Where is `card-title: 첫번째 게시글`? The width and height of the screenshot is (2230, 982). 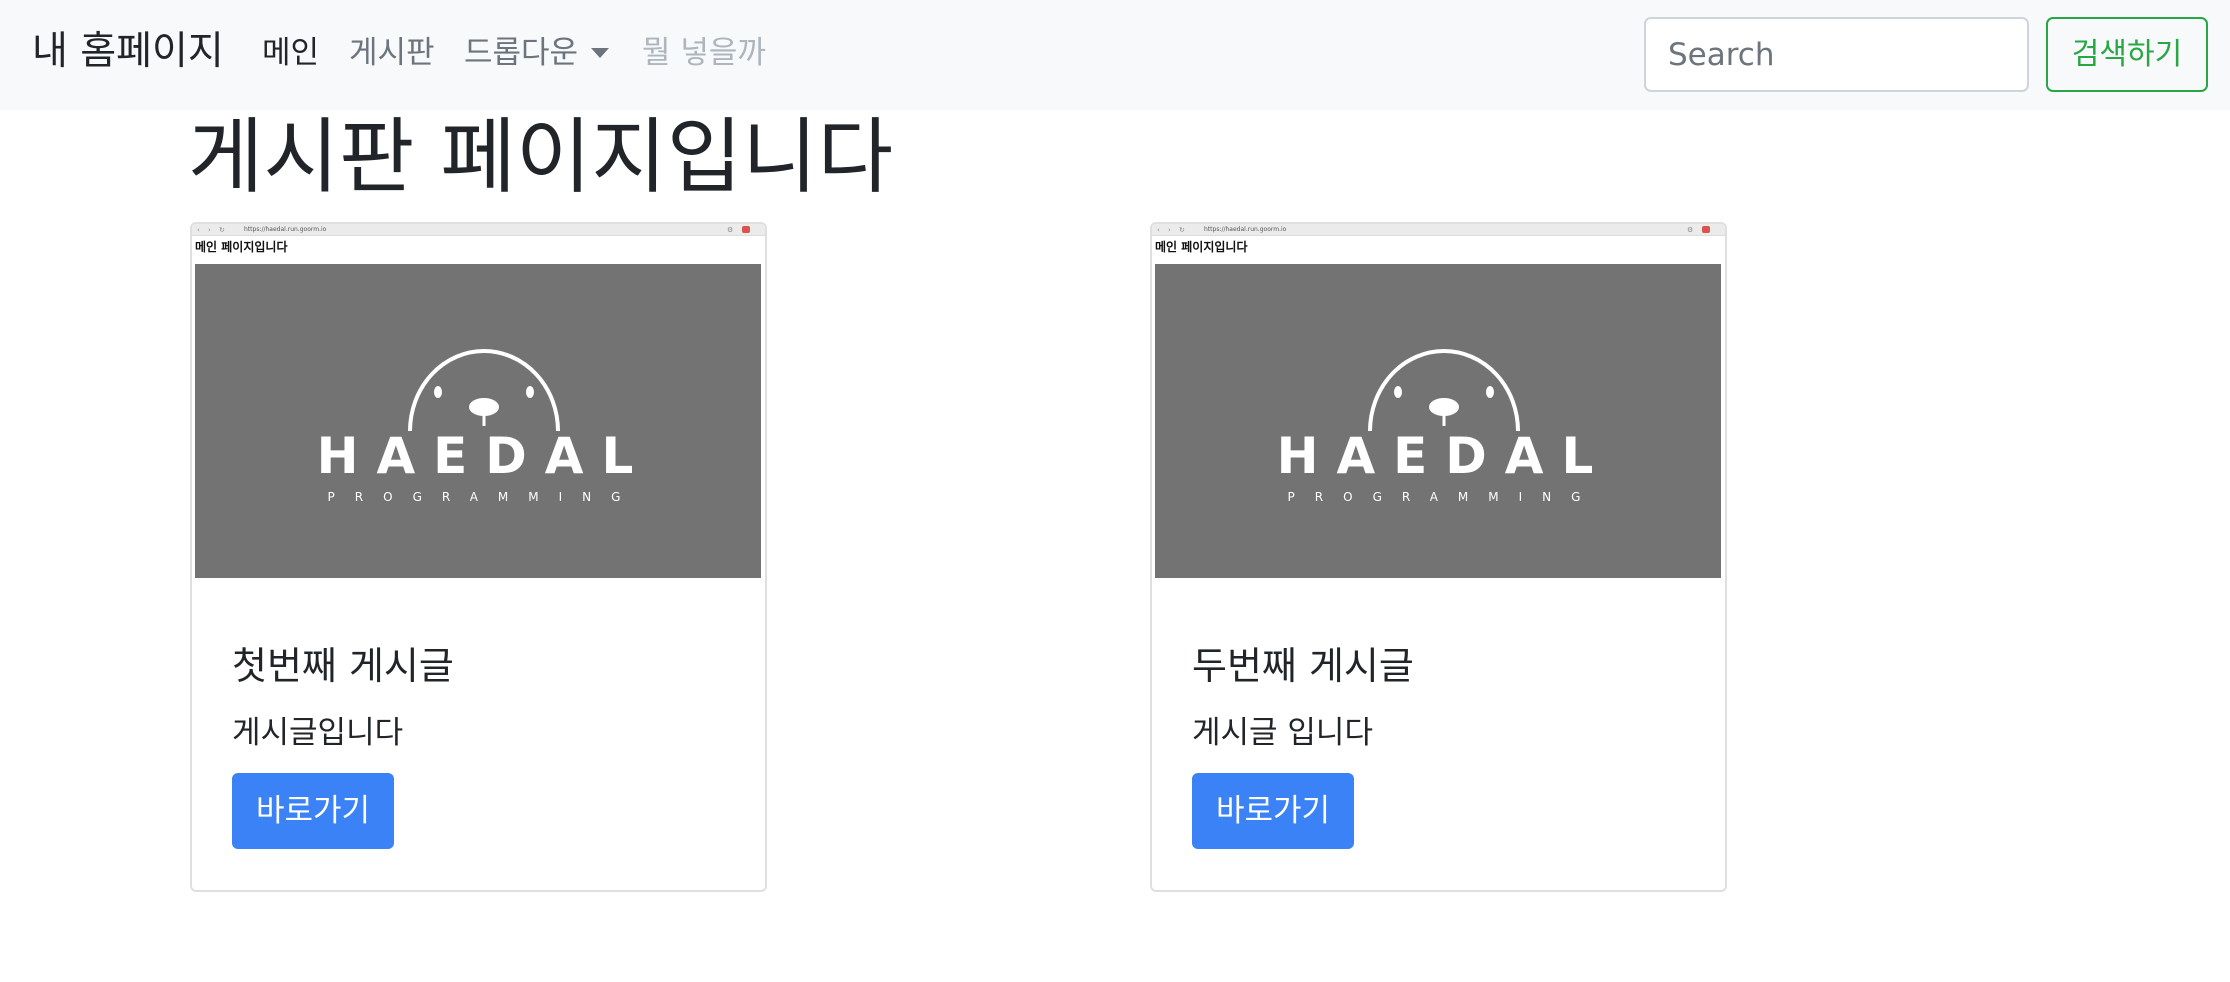
card-title: 첫번째 게시글 is located at coordinates (343, 666).